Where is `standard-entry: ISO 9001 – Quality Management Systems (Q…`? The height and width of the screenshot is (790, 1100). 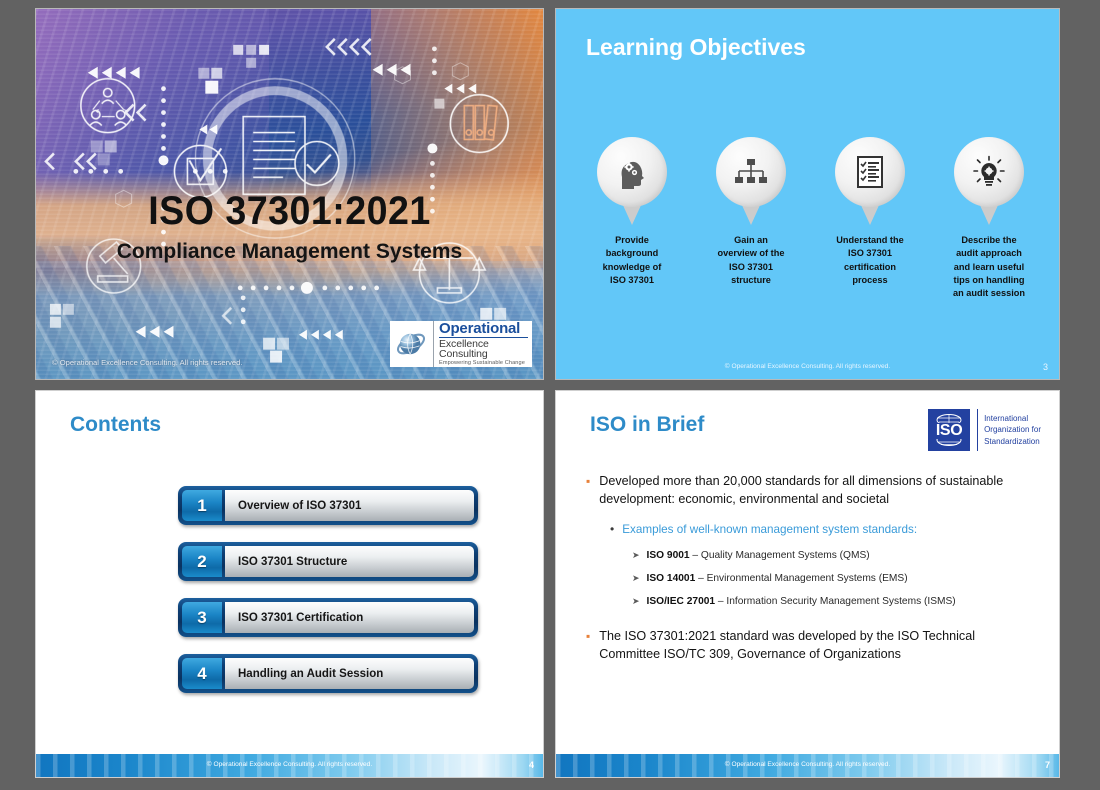
standard-entry: ISO 9001 – Quality Management Systems (Q… is located at coordinates (758, 555).